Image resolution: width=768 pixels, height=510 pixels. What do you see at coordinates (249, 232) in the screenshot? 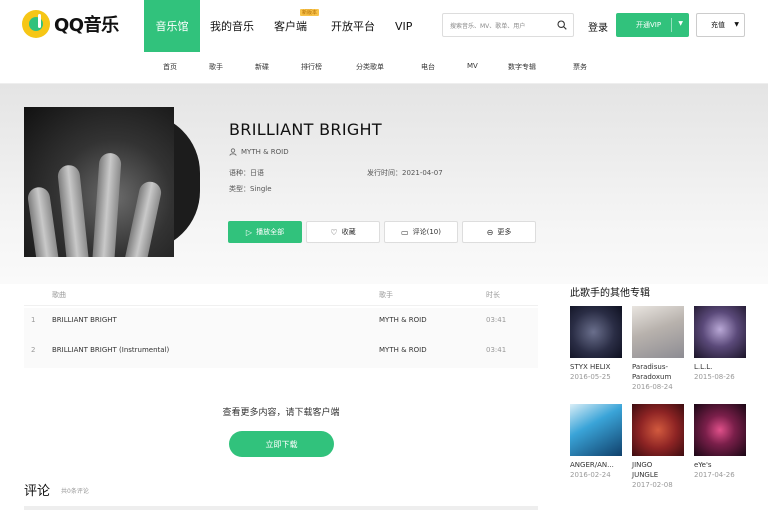
I see `play-icon: ▷` at bounding box center [249, 232].